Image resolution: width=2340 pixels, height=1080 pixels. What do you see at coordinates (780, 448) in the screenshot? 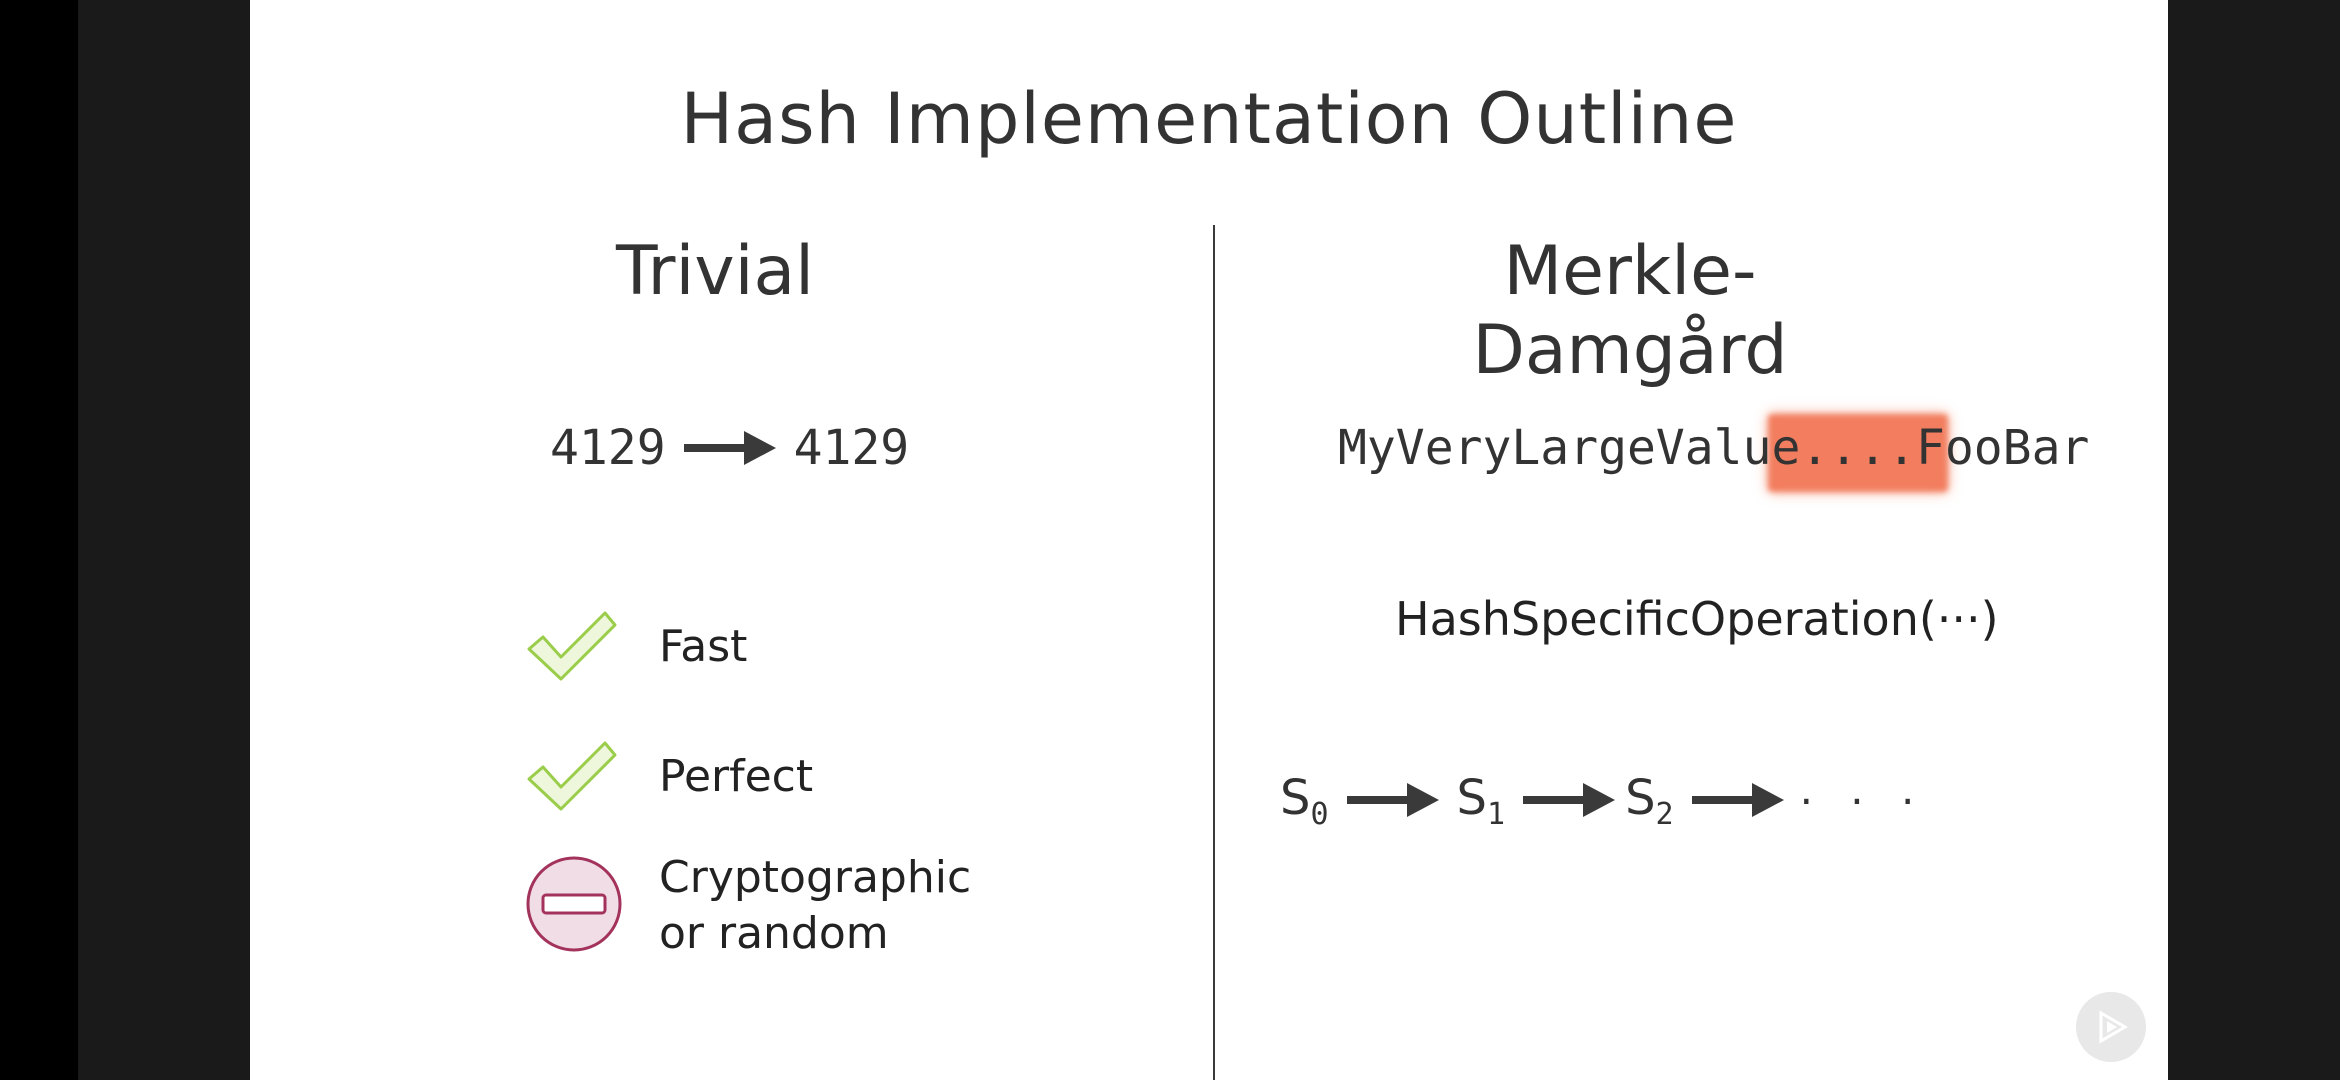
I see `trivial-example: 4129 4129` at bounding box center [780, 448].